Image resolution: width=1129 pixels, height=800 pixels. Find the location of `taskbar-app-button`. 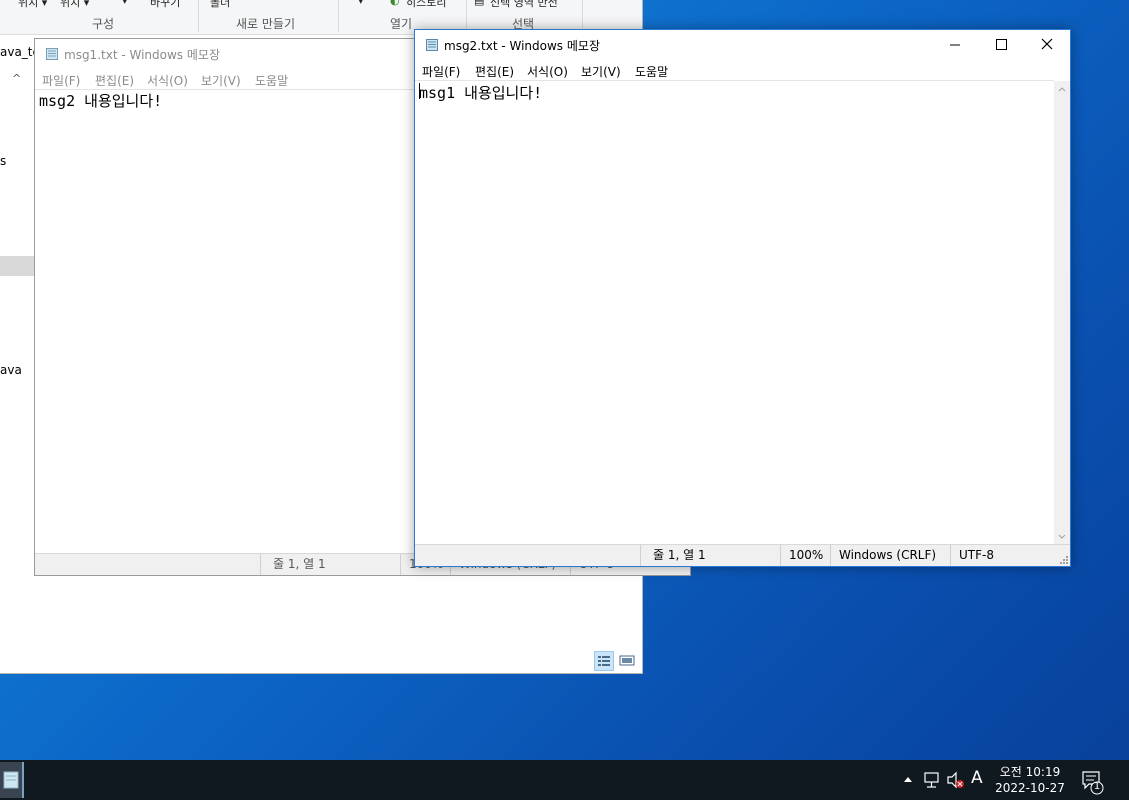

taskbar-app-button is located at coordinates (12, 780).